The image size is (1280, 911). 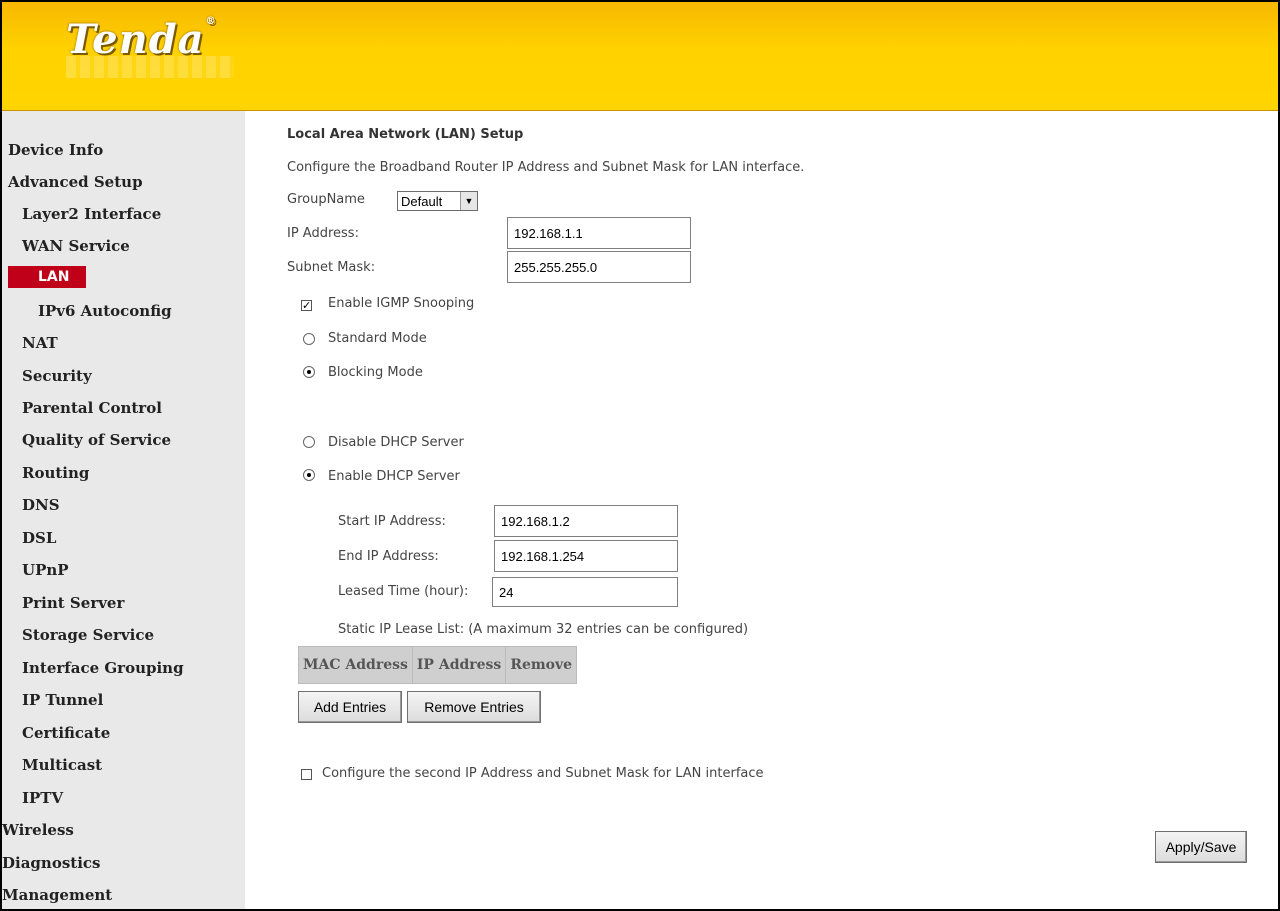 I want to click on enable-dhcp-radio, so click(x=309, y=475).